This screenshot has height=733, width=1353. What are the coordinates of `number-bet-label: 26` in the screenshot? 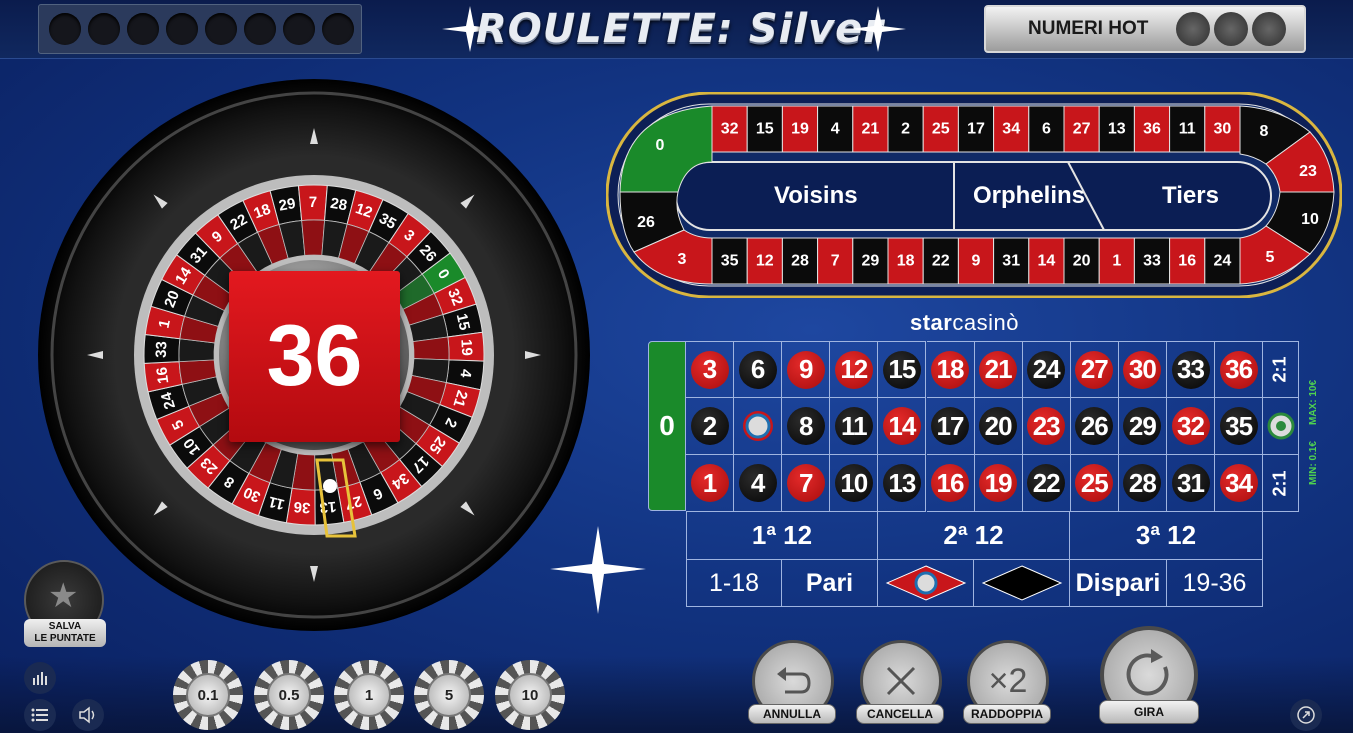 It's located at (1094, 426).